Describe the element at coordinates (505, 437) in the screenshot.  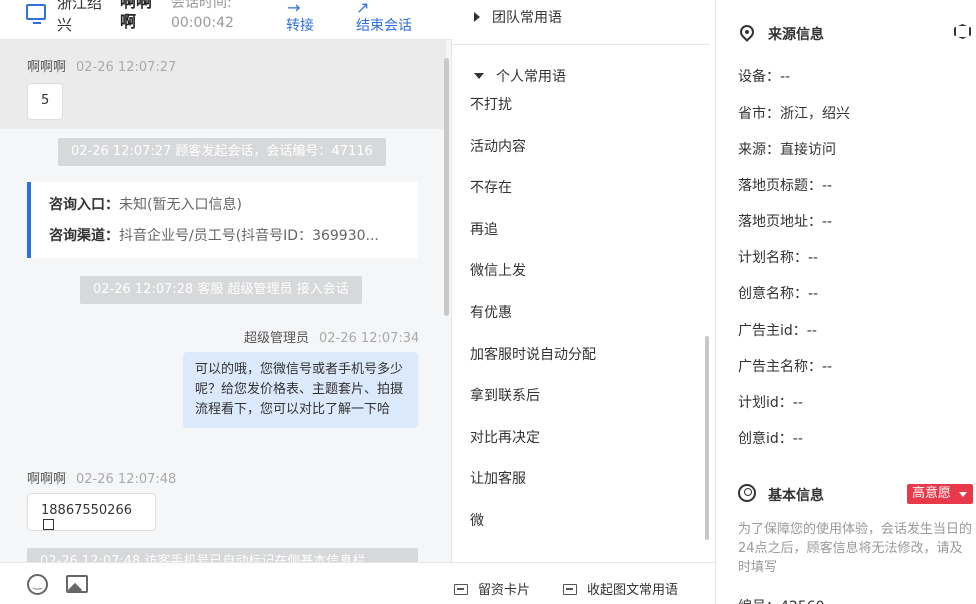
I see `phrase-item: 对比再决定` at that location.